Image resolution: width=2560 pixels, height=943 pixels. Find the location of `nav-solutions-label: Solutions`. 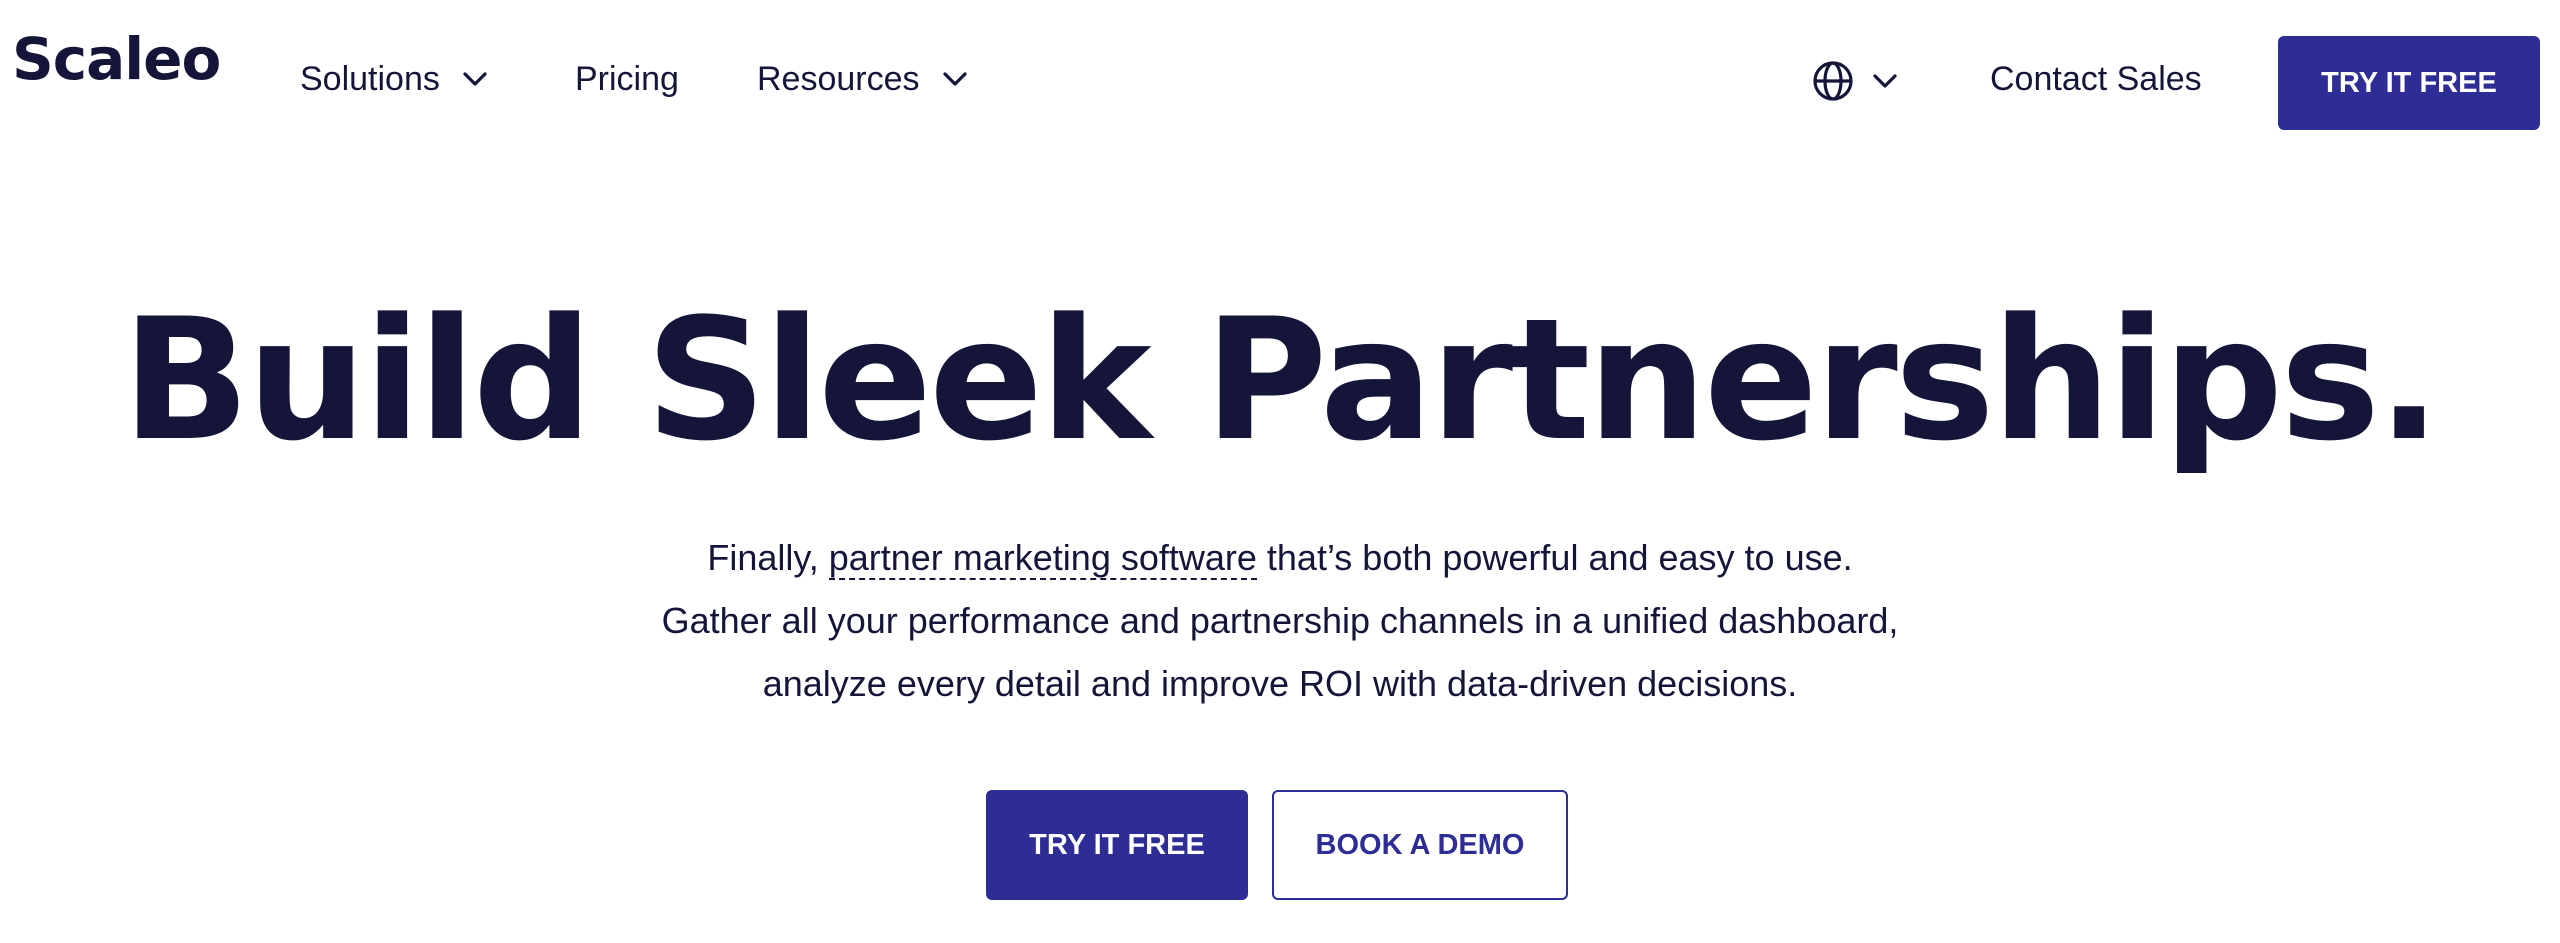

nav-solutions-label: Solutions is located at coordinates (370, 79).